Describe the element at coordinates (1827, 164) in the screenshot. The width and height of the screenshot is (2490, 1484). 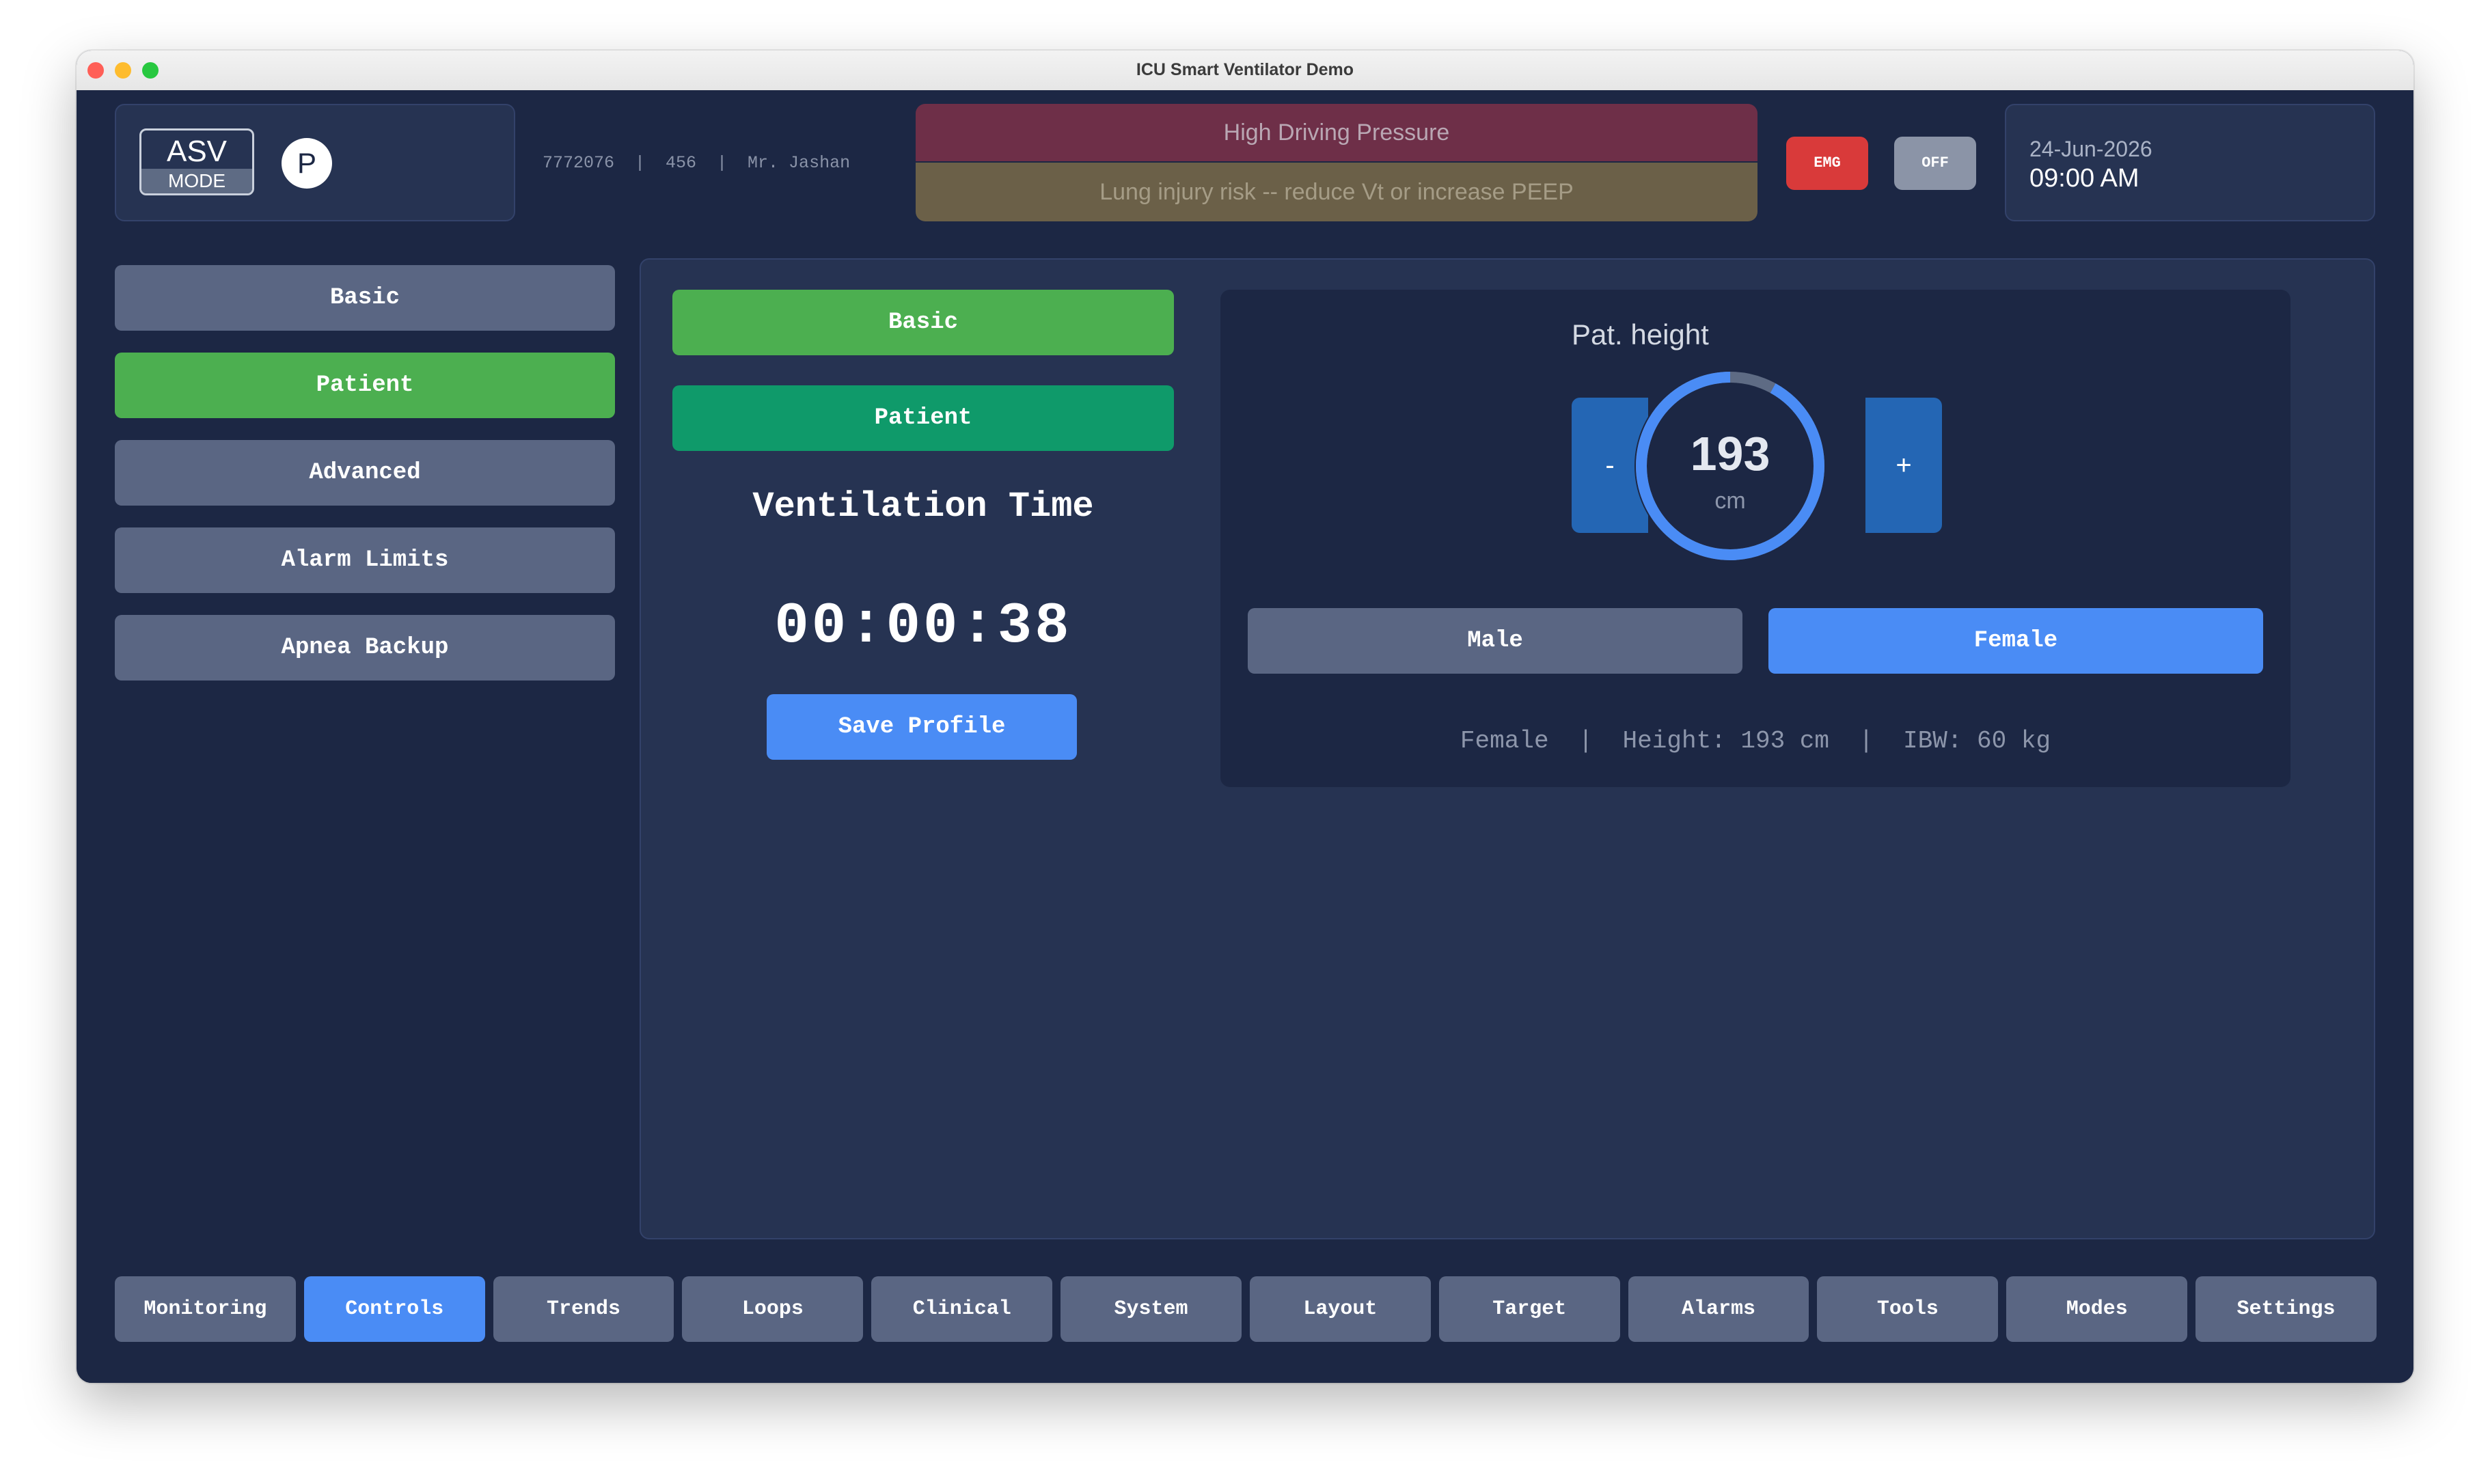
I see `emergency-button: EMG` at that location.